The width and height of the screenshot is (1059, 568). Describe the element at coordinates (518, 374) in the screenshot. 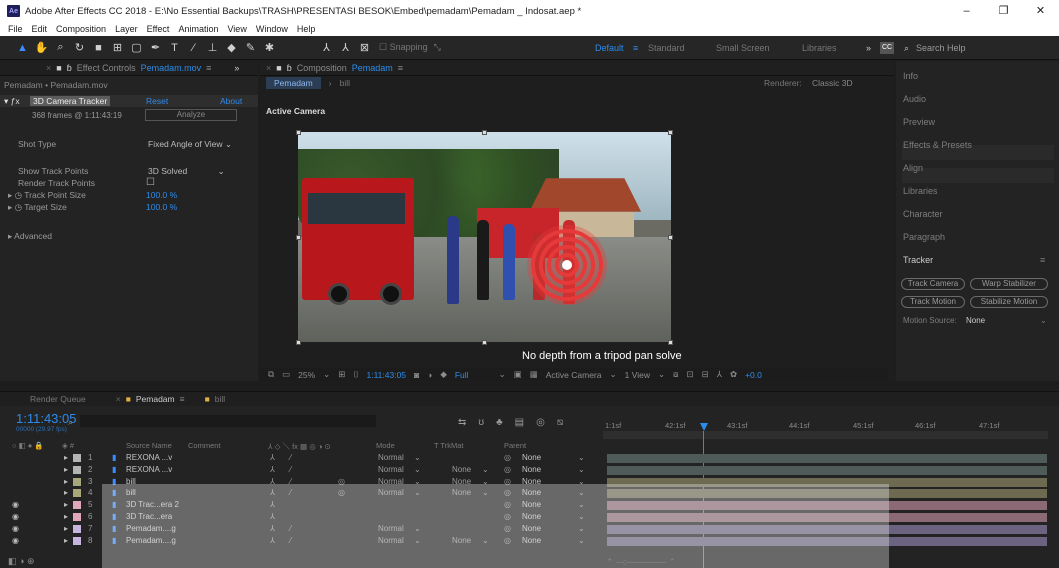

I see `roi-icon: ▣` at that location.